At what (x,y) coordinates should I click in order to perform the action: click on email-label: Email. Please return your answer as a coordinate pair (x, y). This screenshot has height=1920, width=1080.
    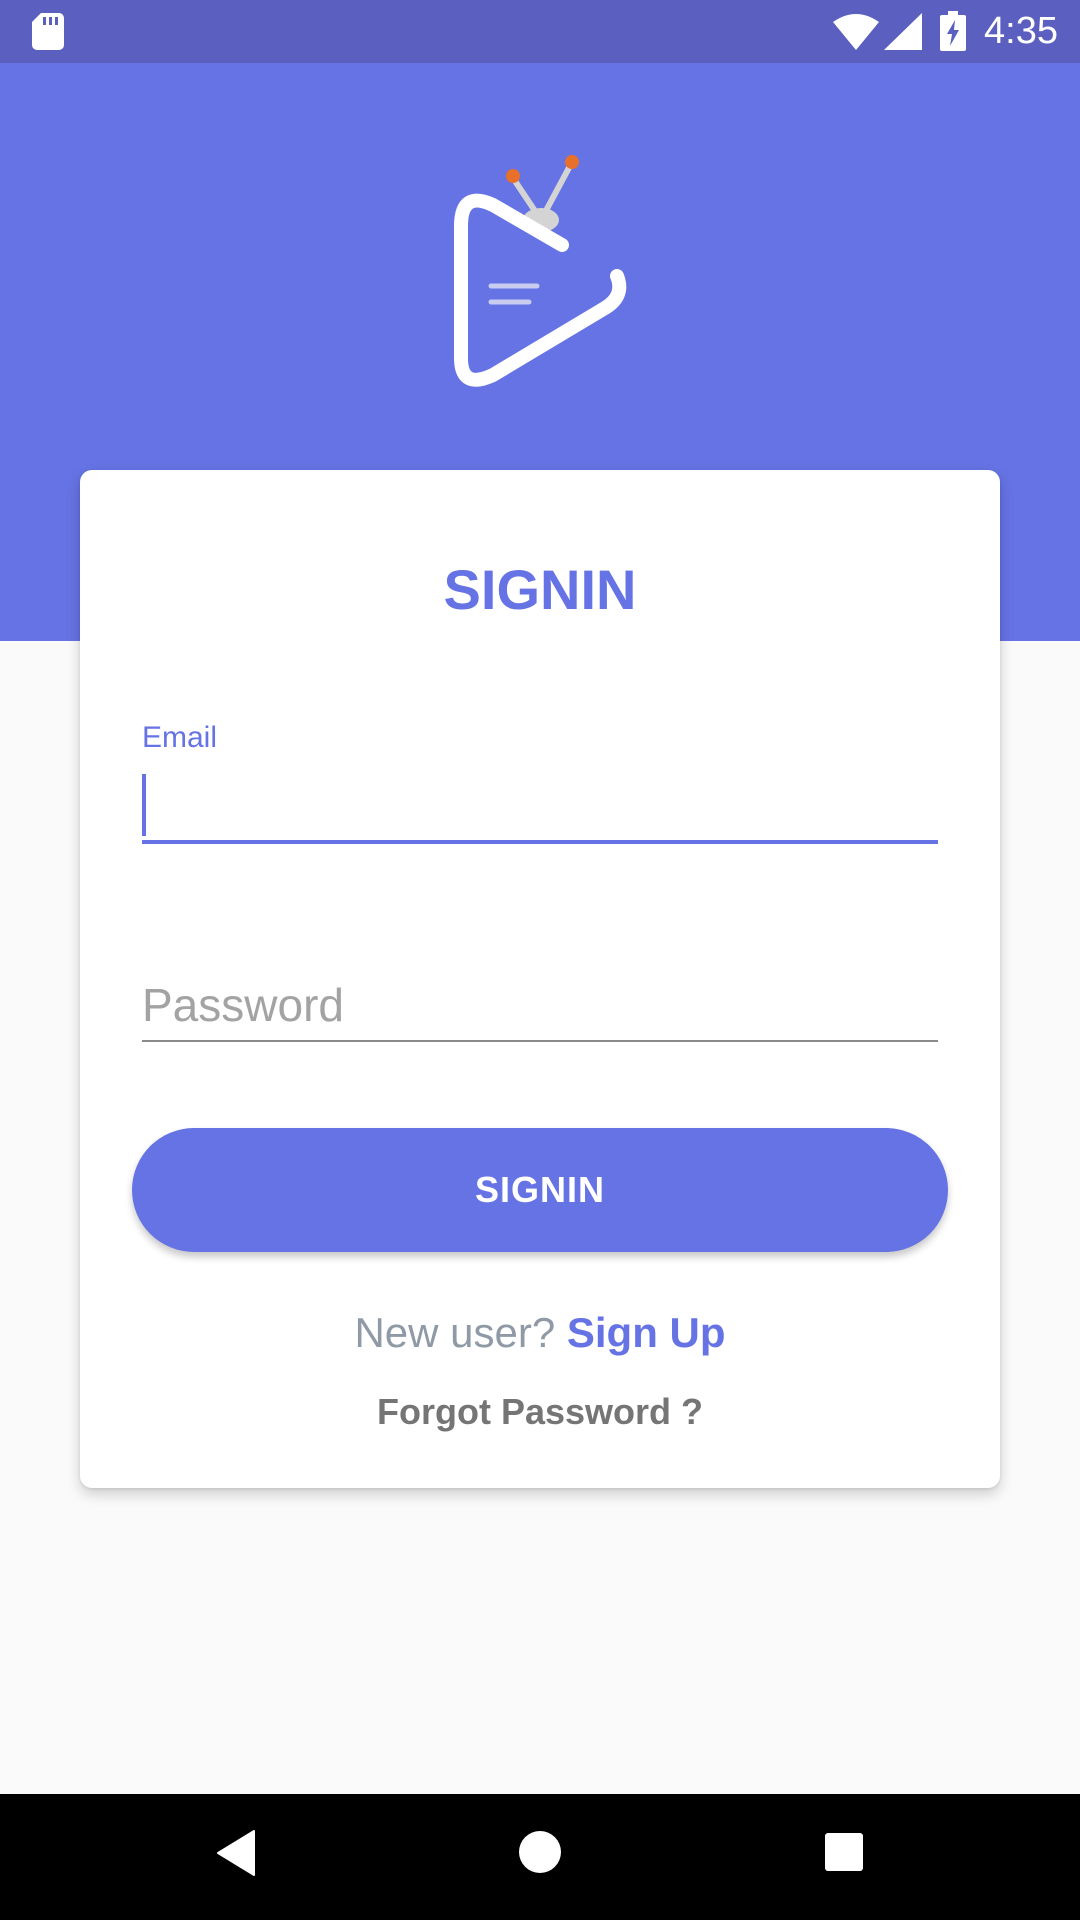
    Looking at the image, I should click on (180, 737).